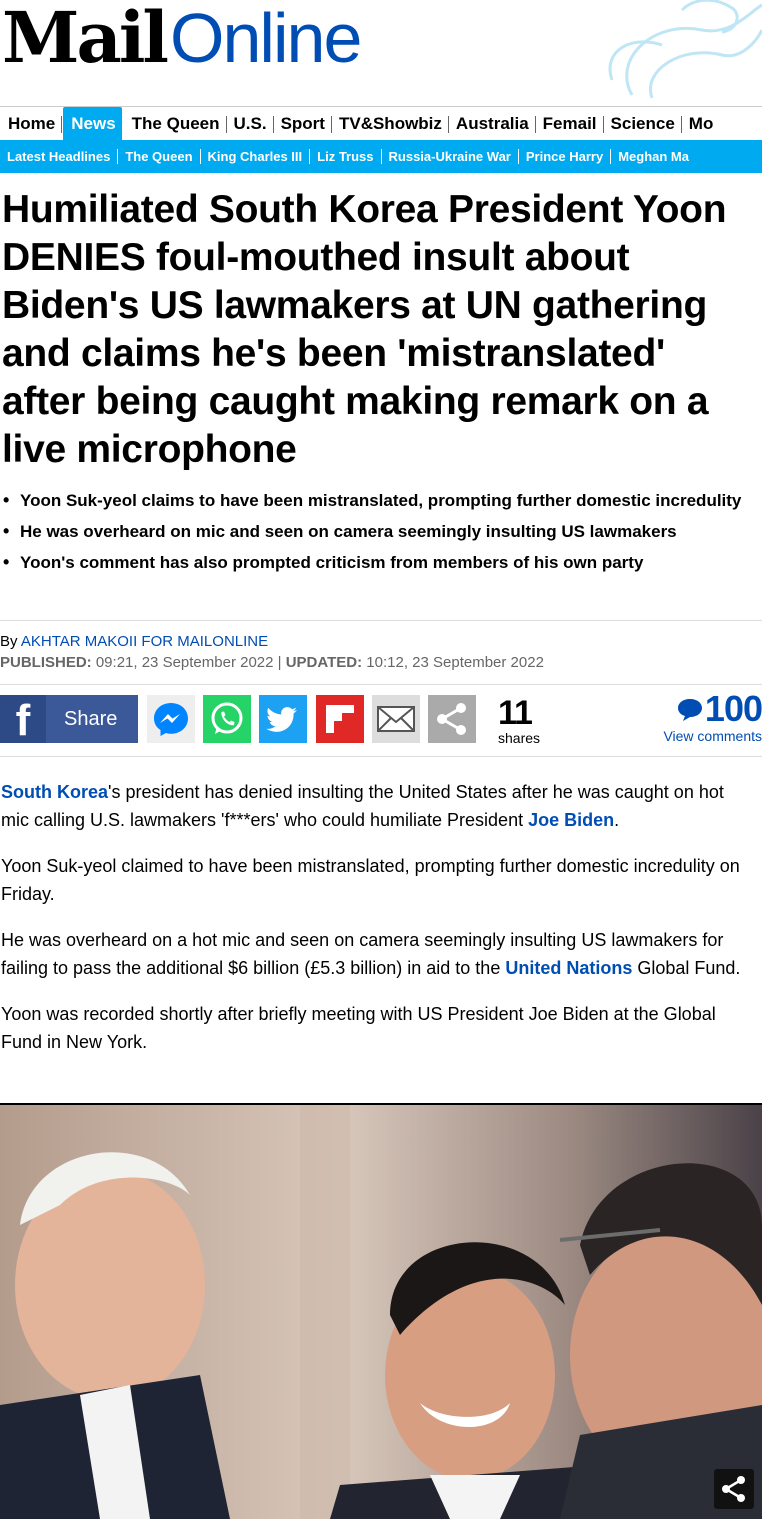  I want to click on nav-sport: Sport, so click(303, 124).